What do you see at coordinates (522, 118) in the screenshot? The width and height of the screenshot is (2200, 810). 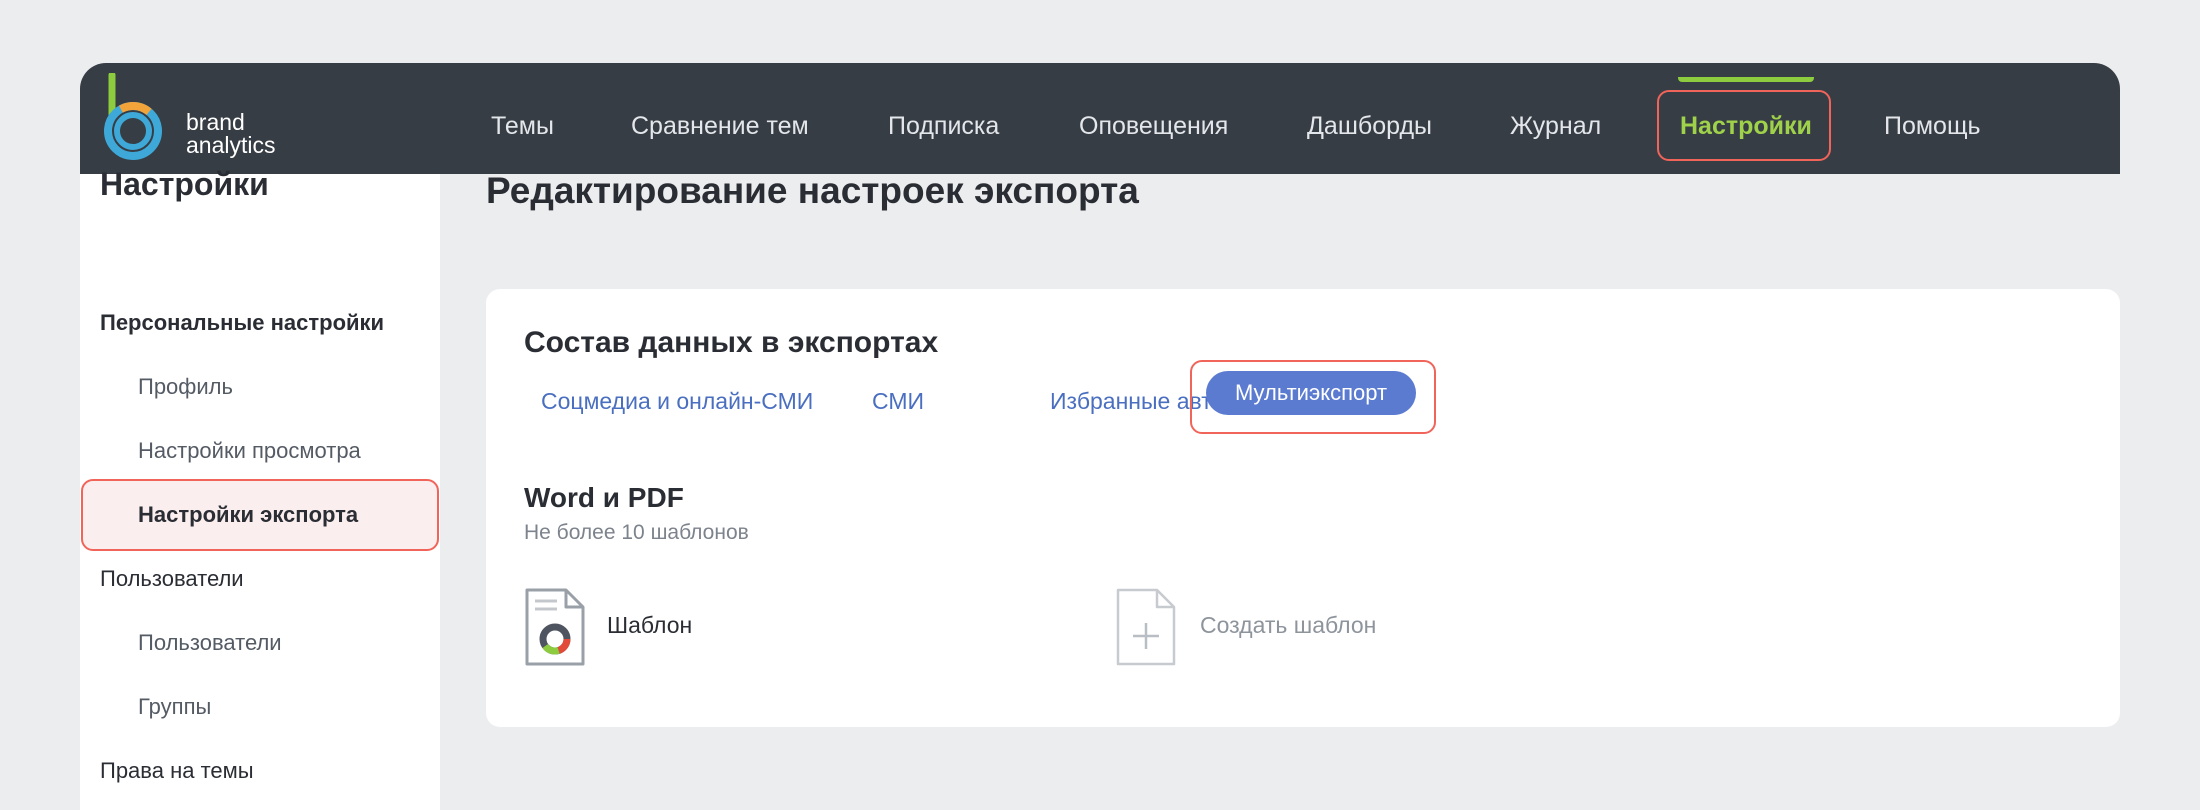 I see `nav-item-themes: Темы` at bounding box center [522, 118].